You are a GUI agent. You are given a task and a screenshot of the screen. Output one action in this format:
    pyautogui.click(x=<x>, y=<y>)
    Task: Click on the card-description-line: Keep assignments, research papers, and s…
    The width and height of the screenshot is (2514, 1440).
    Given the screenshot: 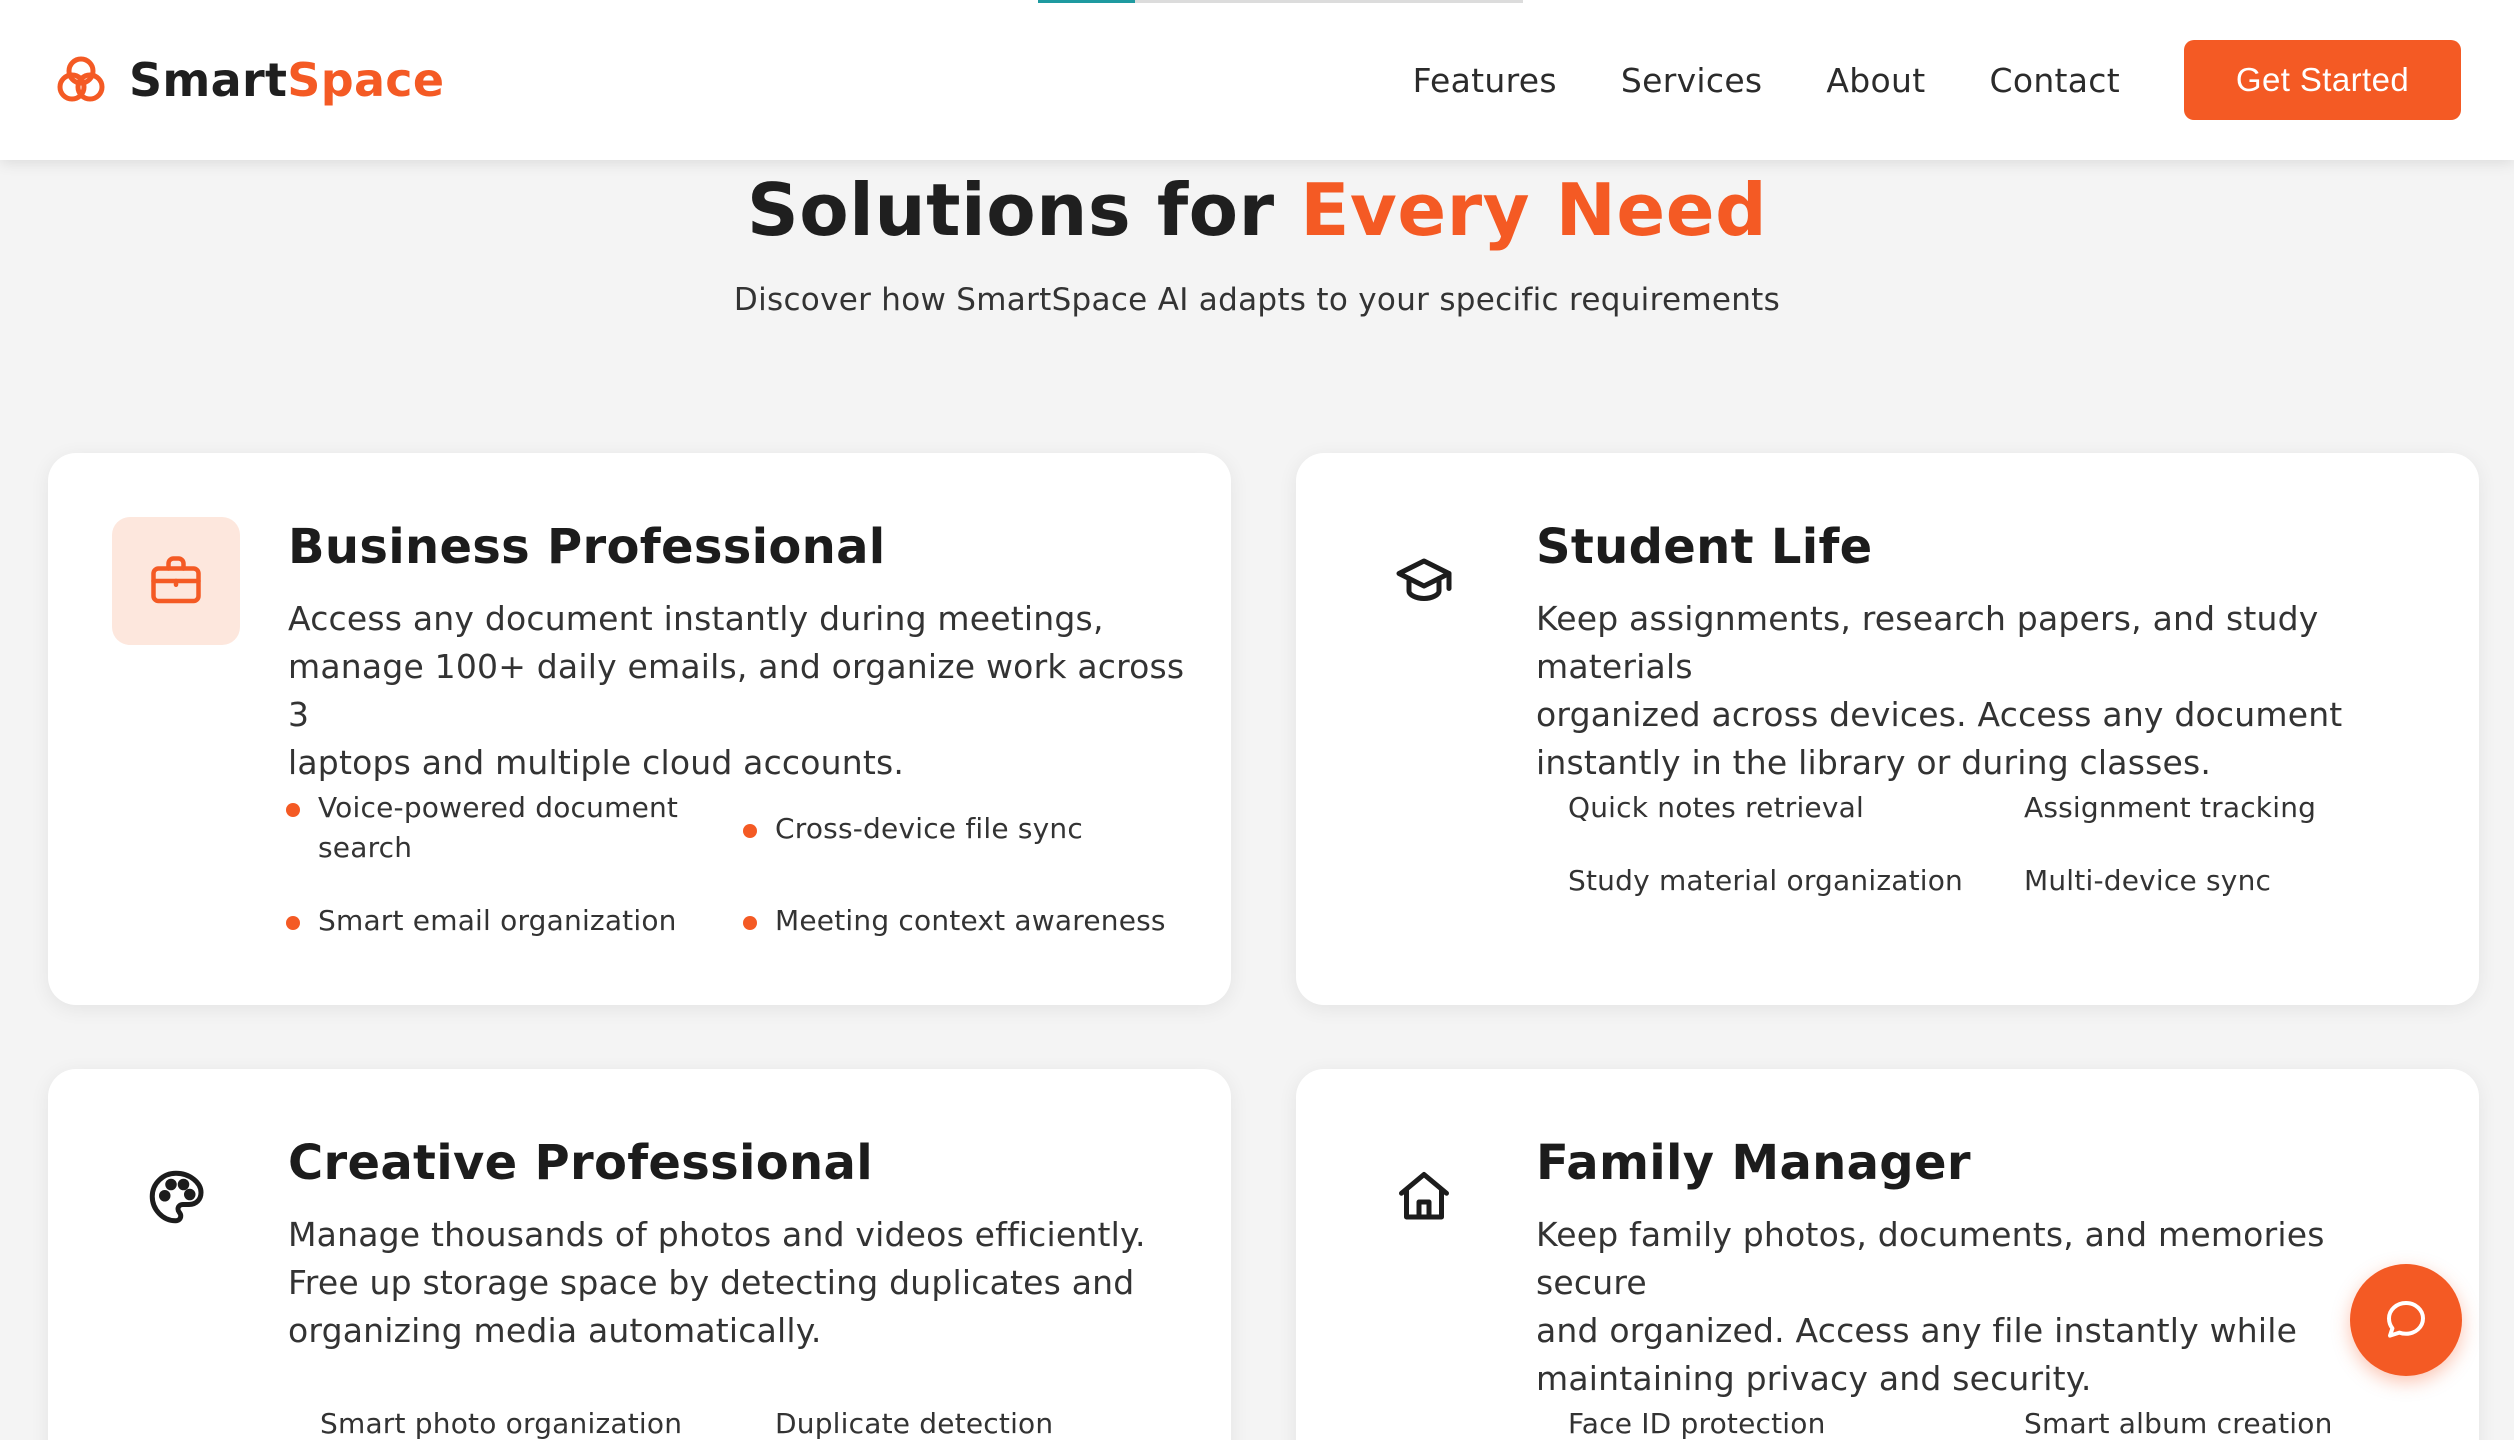 What is the action you would take?
    pyautogui.click(x=1927, y=642)
    